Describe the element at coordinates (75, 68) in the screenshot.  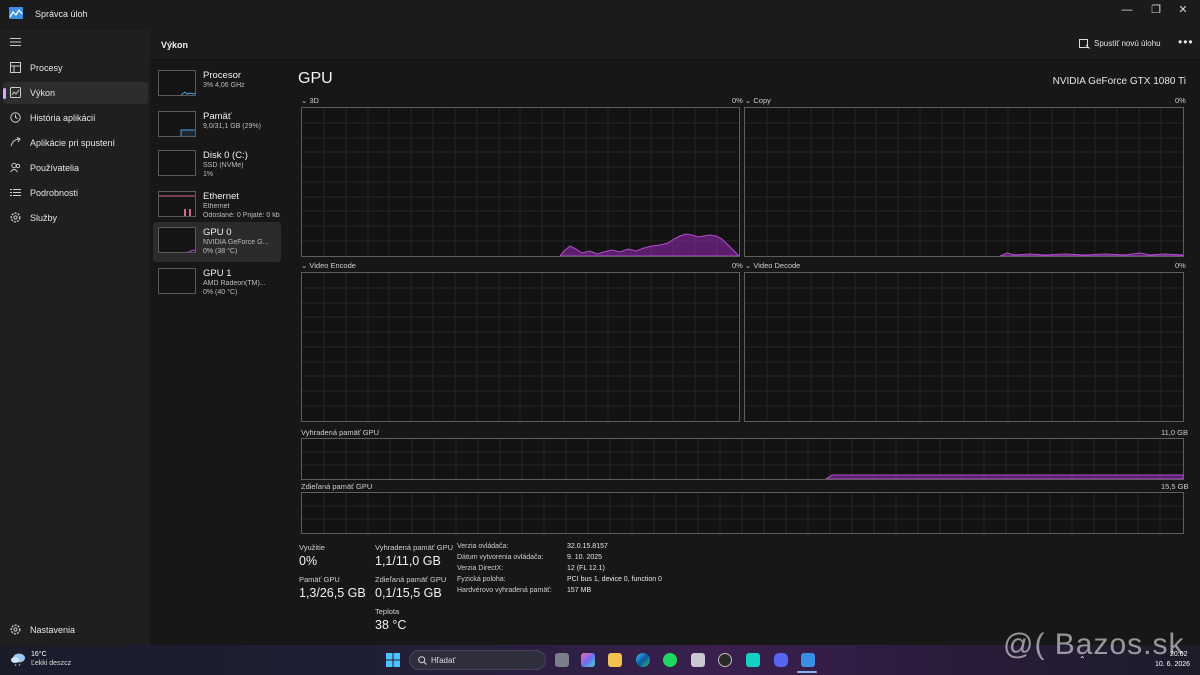
I see `nav-item-processes: Procesy` at that location.